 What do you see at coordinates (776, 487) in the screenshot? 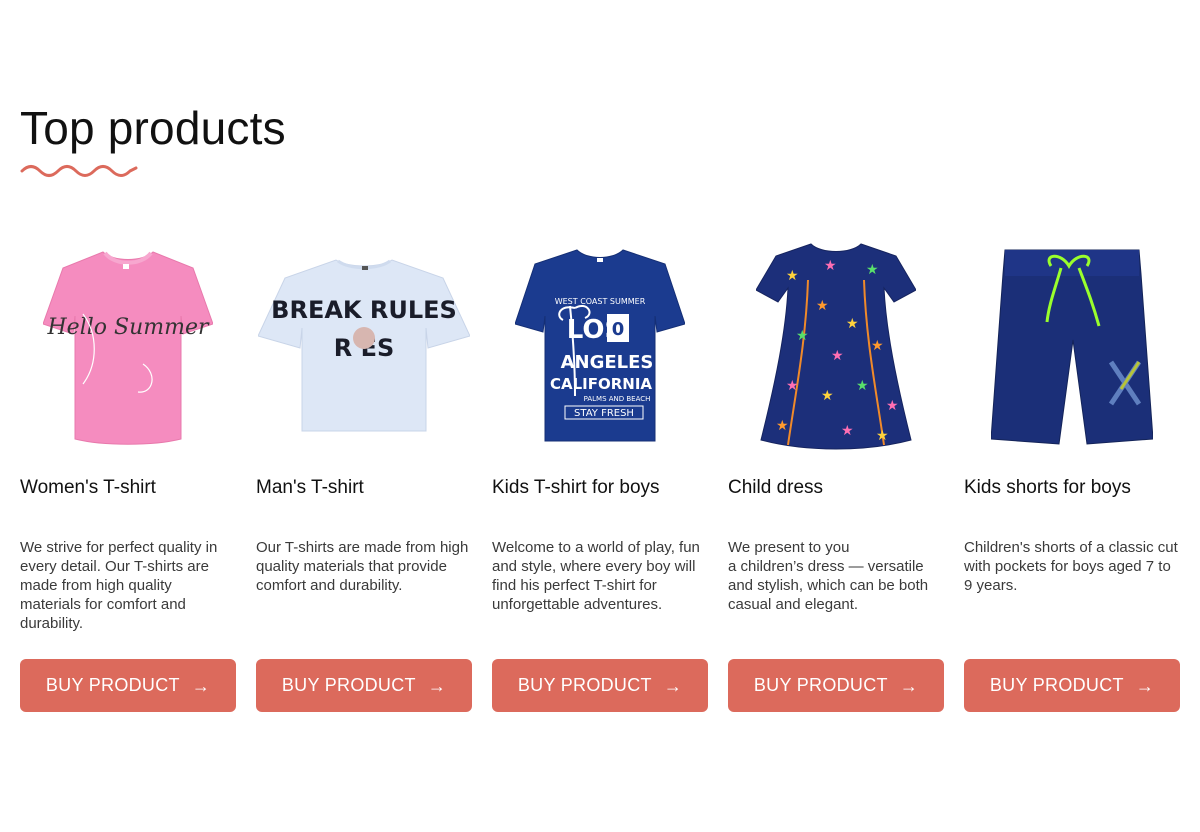
I see `product-name: Child dress` at bounding box center [776, 487].